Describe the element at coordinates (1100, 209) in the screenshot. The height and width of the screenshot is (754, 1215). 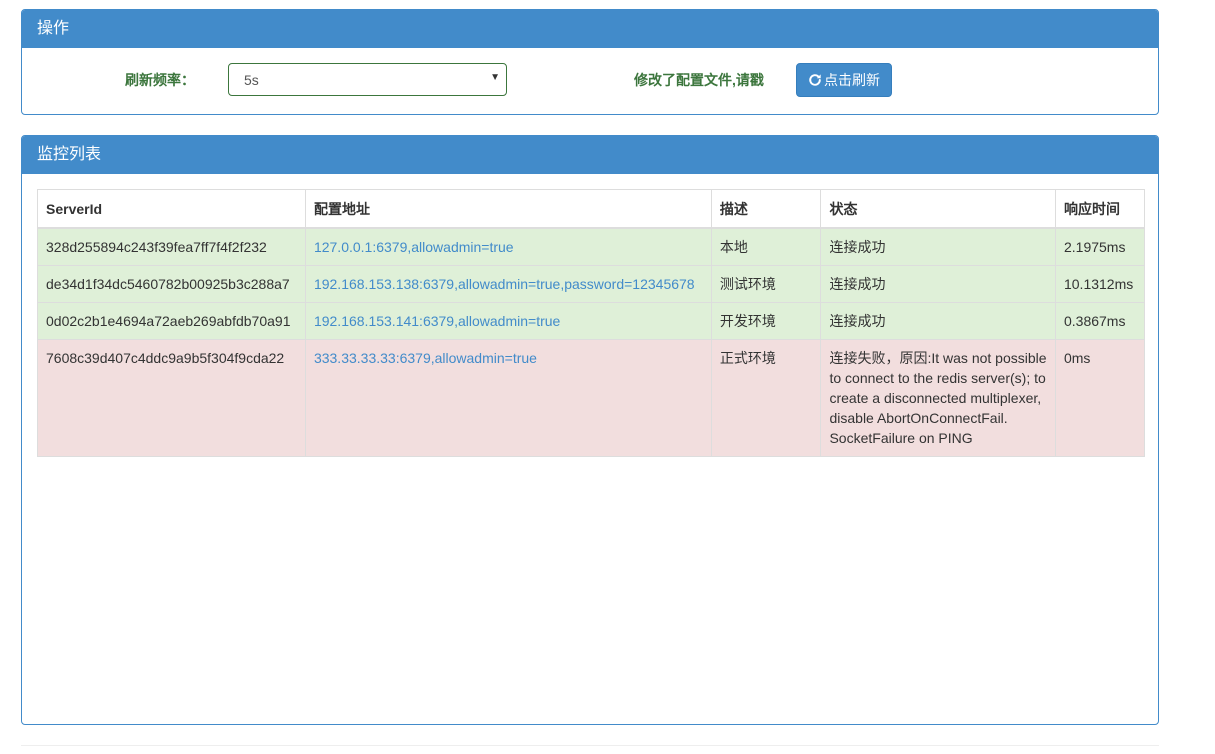
I see `column-header-response-time: 响应时间` at that location.